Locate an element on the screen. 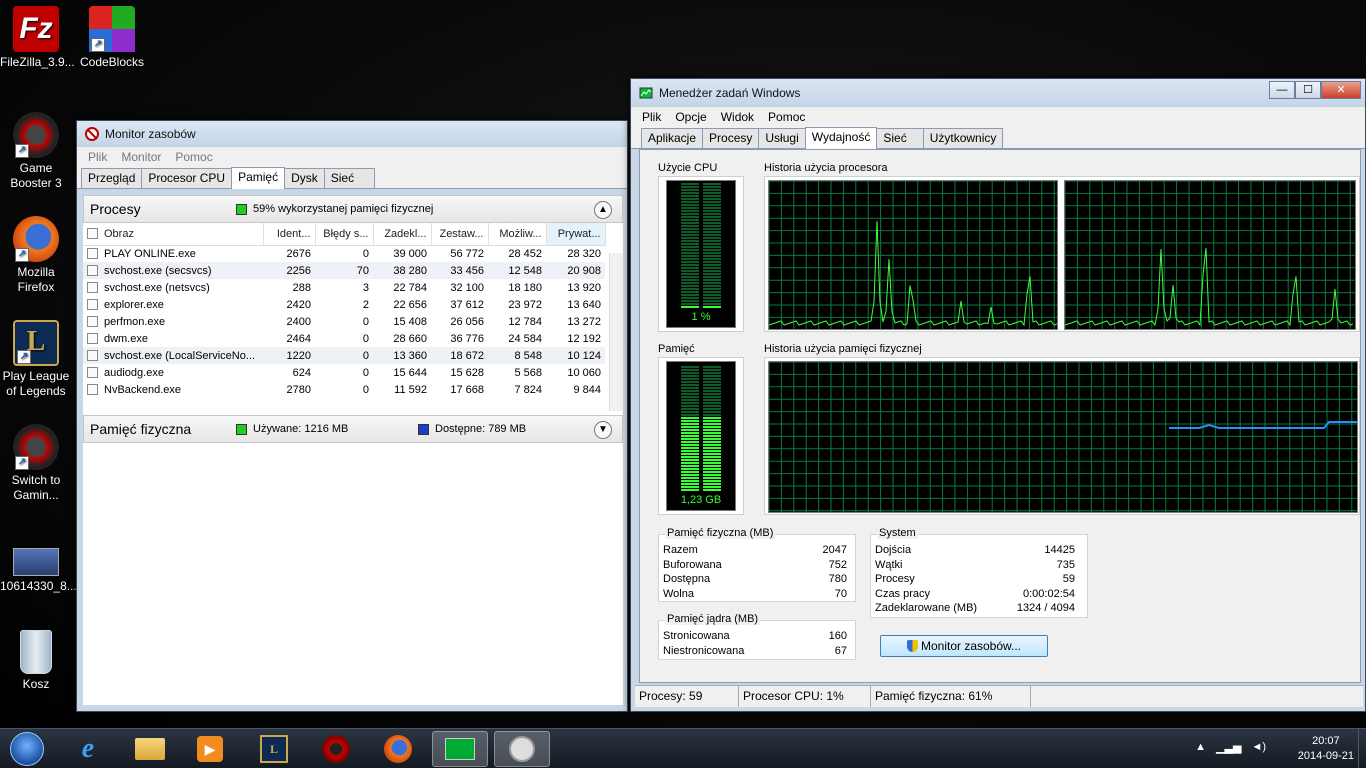 Image resolution: width=1366 pixels, height=768 pixels. table-cell: 9 844 is located at coordinates (587, 389).